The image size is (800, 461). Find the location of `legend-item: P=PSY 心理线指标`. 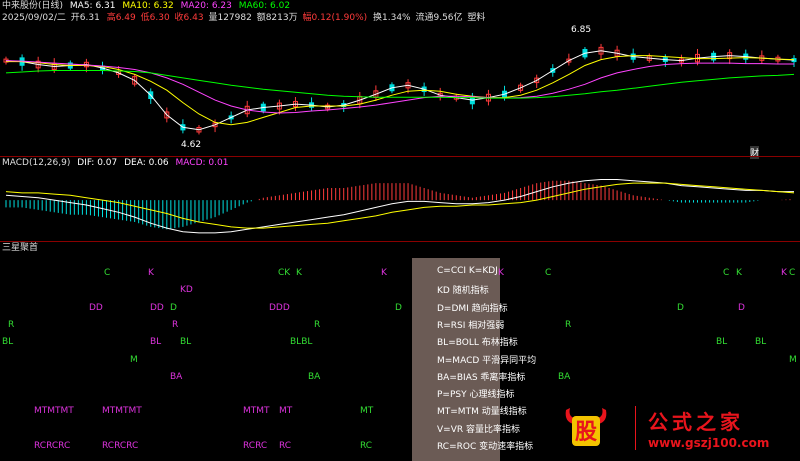

legend-item: P=PSY 心理线指标 is located at coordinates (476, 395).